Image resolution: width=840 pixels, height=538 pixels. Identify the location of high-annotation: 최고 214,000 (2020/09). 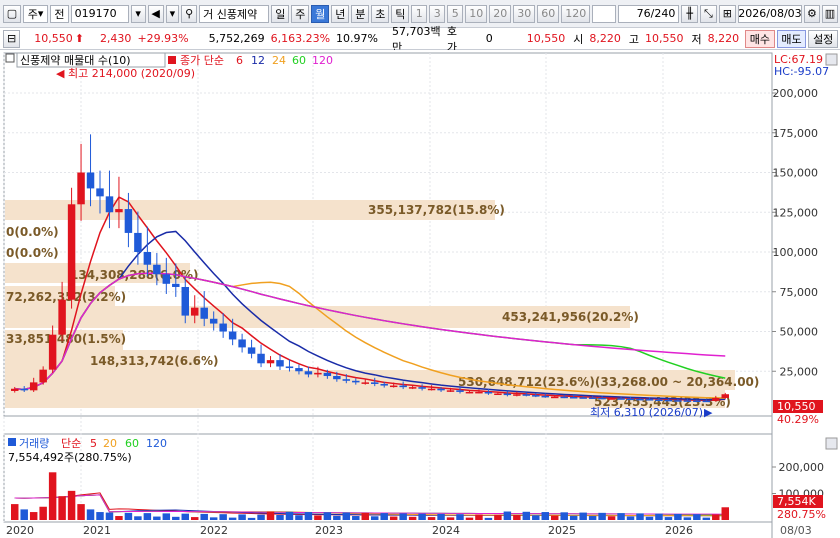
(131, 73).